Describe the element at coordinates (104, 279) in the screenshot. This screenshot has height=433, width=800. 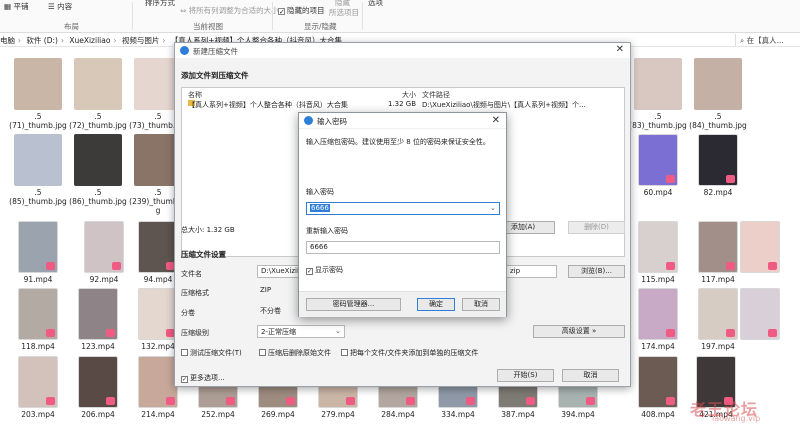
I see `file-name: 92.mp4` at that location.